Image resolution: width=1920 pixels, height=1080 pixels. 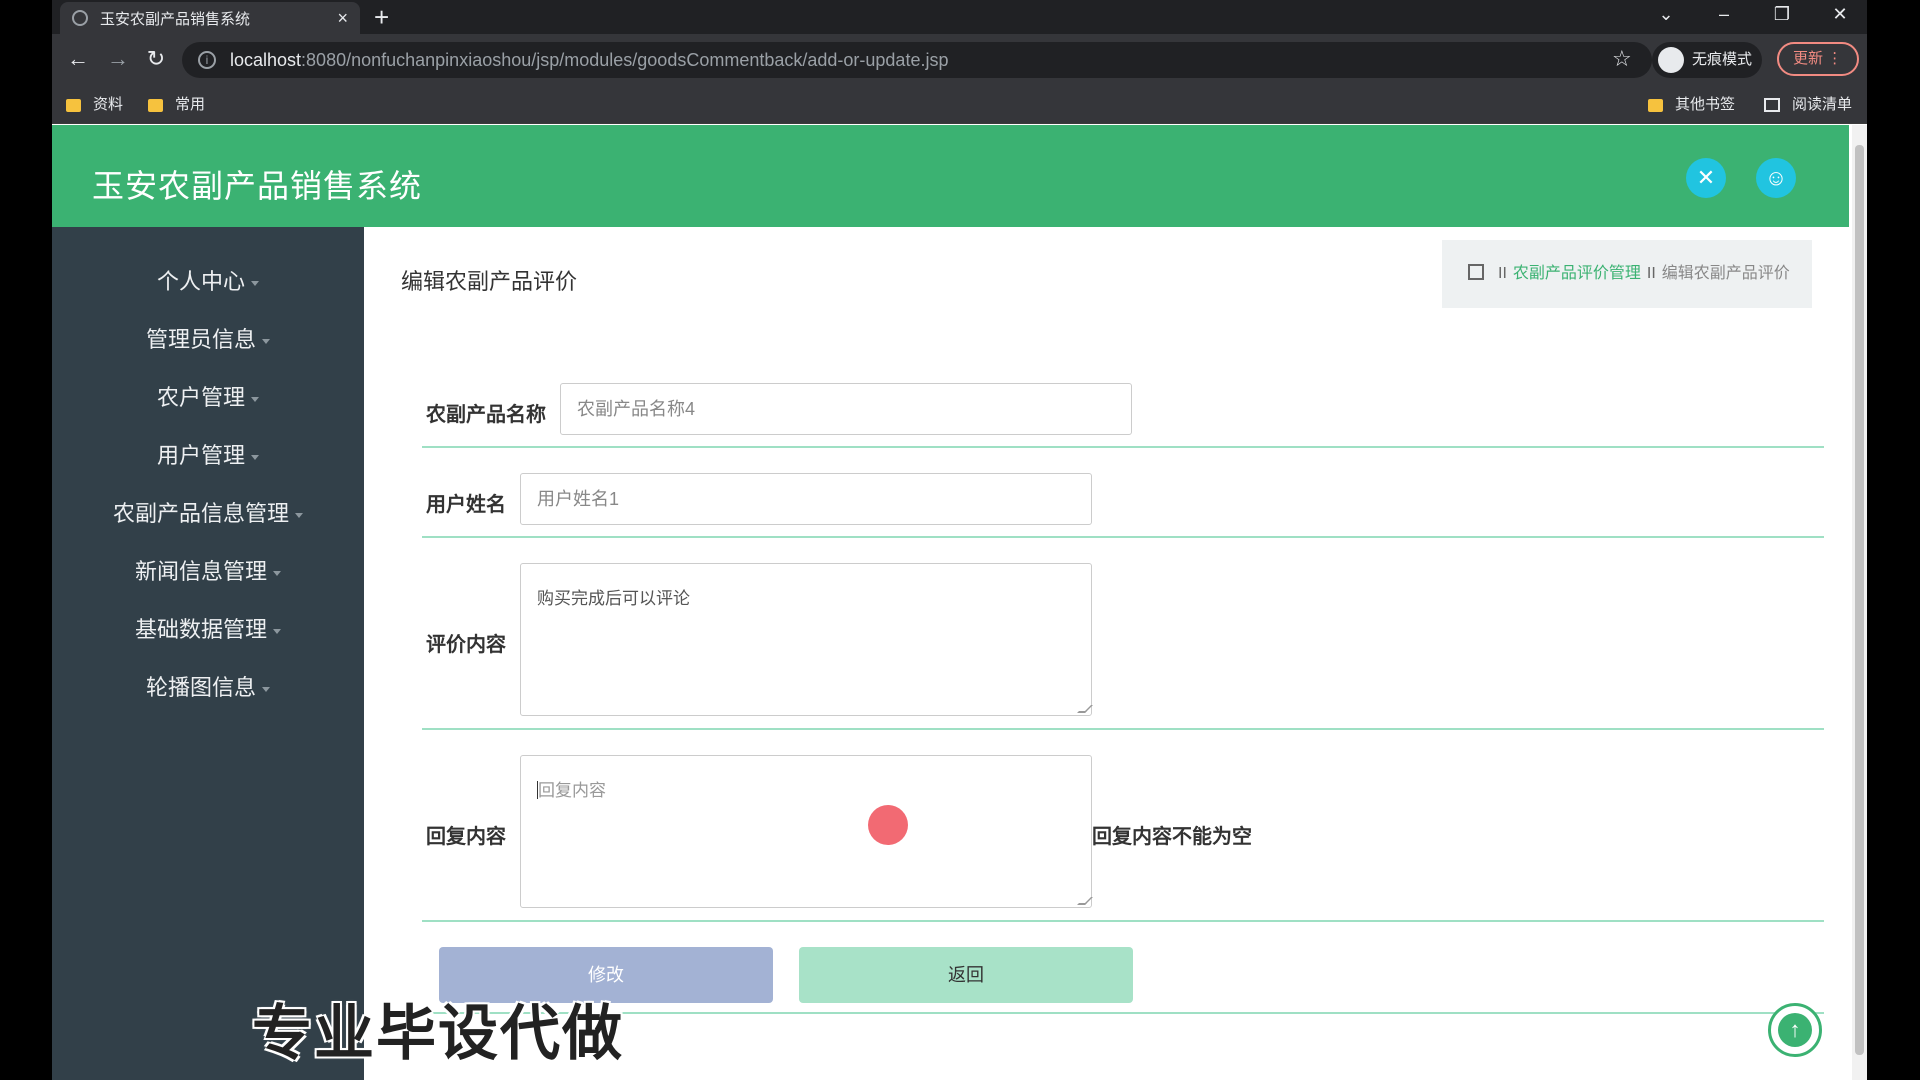 I want to click on user-name-label: 用户姓名, so click(x=466, y=505).